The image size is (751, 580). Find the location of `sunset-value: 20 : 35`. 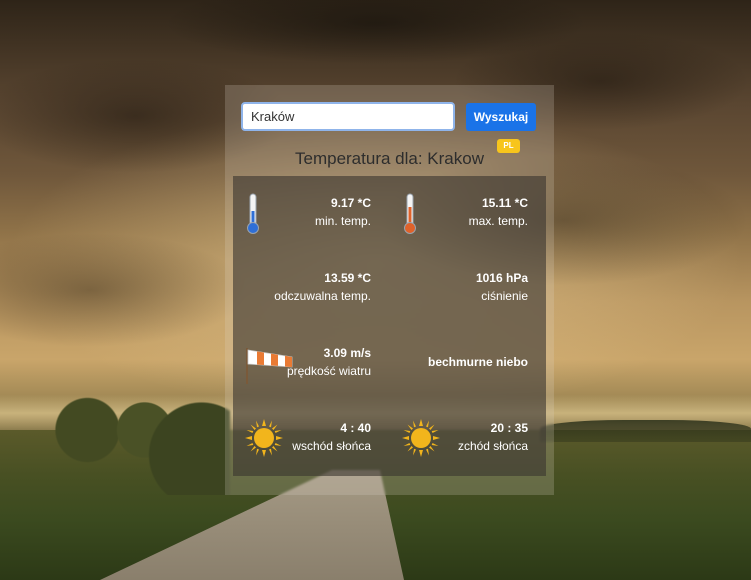

sunset-value: 20 : 35 is located at coordinates (509, 428).